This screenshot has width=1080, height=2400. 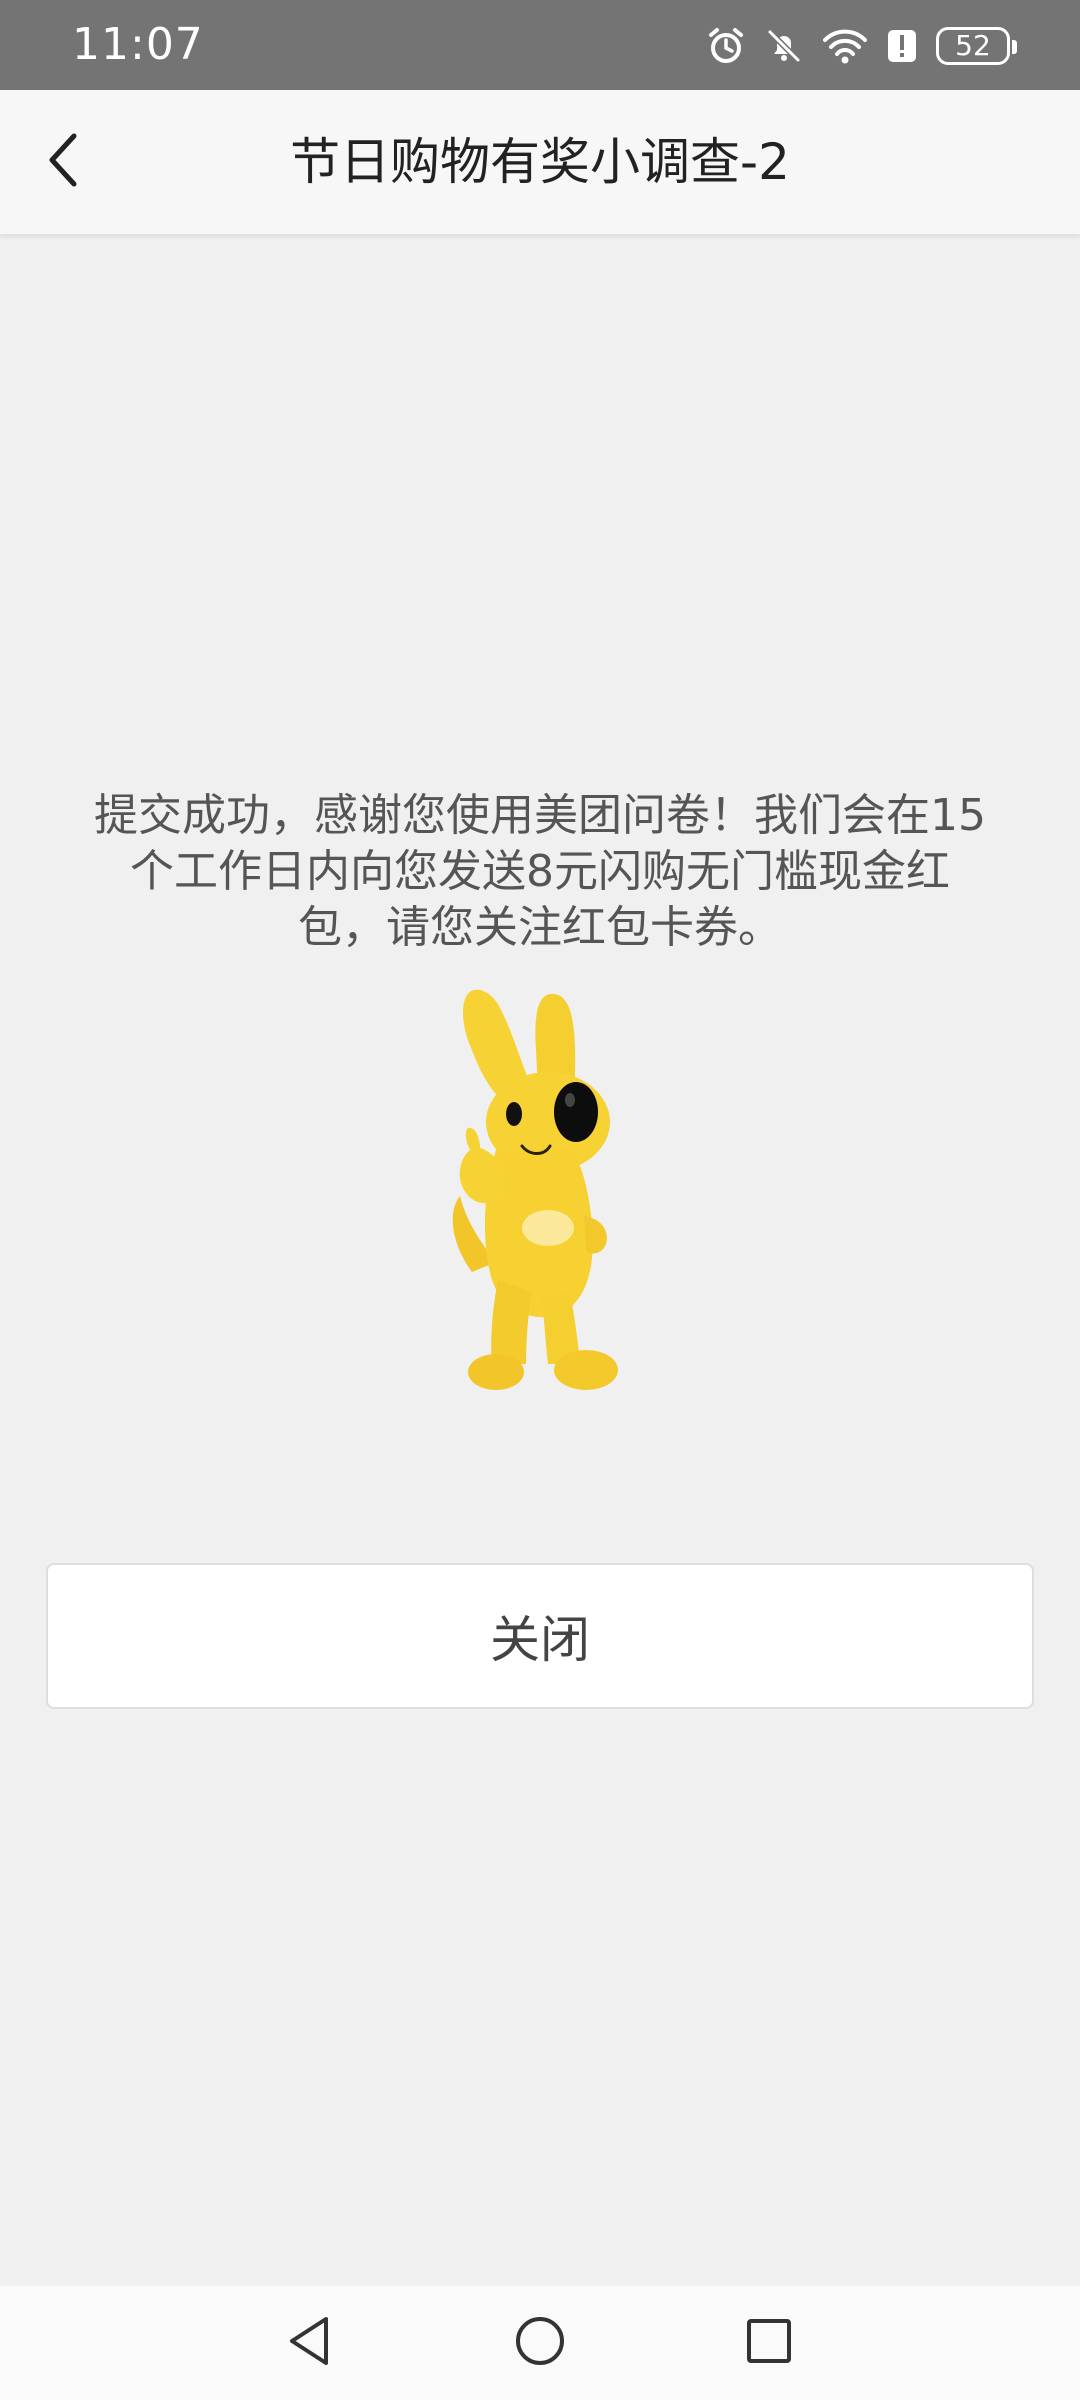 I want to click on page-title: 节日购物有奖小调查-2, so click(x=540, y=162).